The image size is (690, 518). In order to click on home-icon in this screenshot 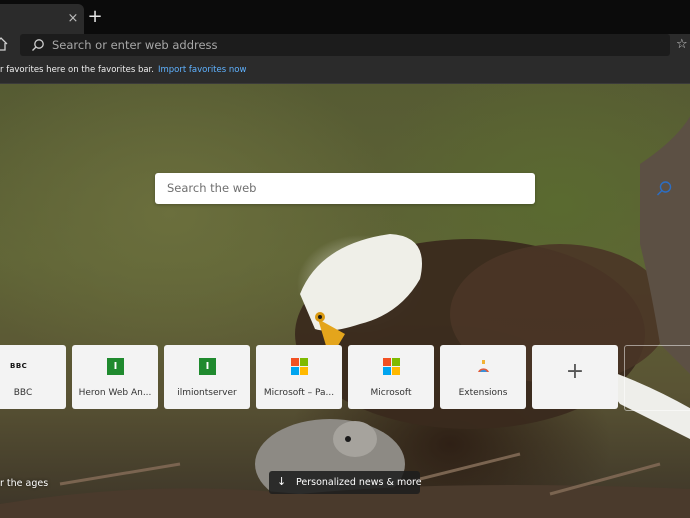, I will do `click(4, 44)`.